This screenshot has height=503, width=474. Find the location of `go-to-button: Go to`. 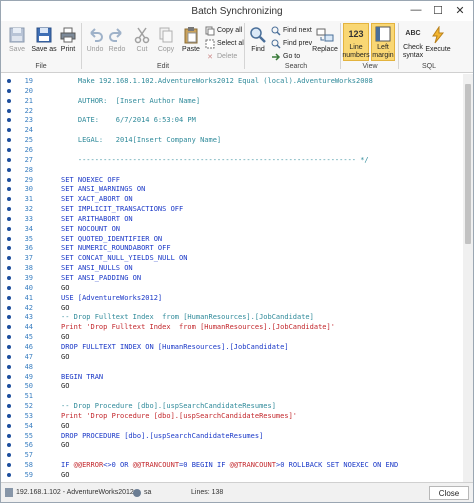

go-to-button: Go to is located at coordinates (285, 56).